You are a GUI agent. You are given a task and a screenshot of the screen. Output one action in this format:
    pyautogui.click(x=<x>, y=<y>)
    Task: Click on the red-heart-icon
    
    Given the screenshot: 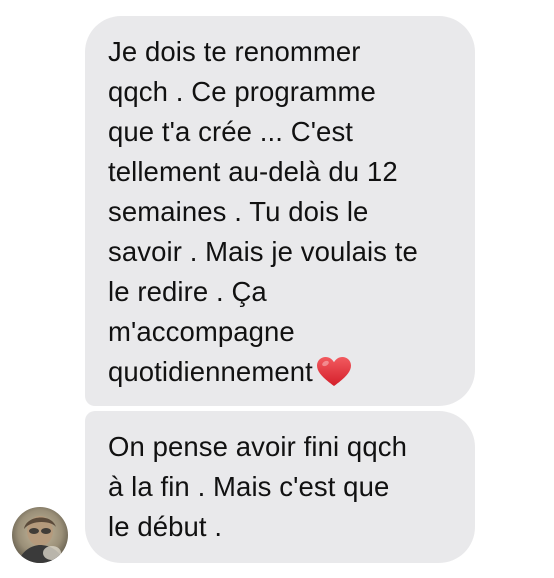 What is the action you would take?
    pyautogui.click(x=333, y=371)
    